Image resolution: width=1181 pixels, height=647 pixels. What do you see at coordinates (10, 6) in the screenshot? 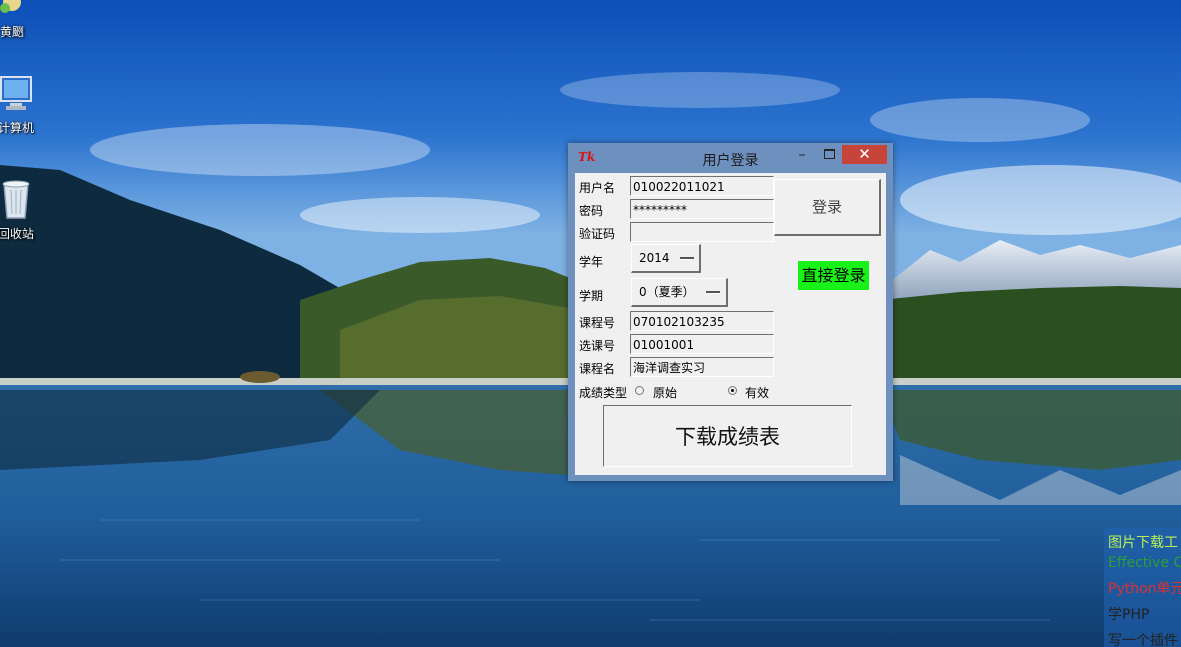
I see `user-folder-icon` at bounding box center [10, 6].